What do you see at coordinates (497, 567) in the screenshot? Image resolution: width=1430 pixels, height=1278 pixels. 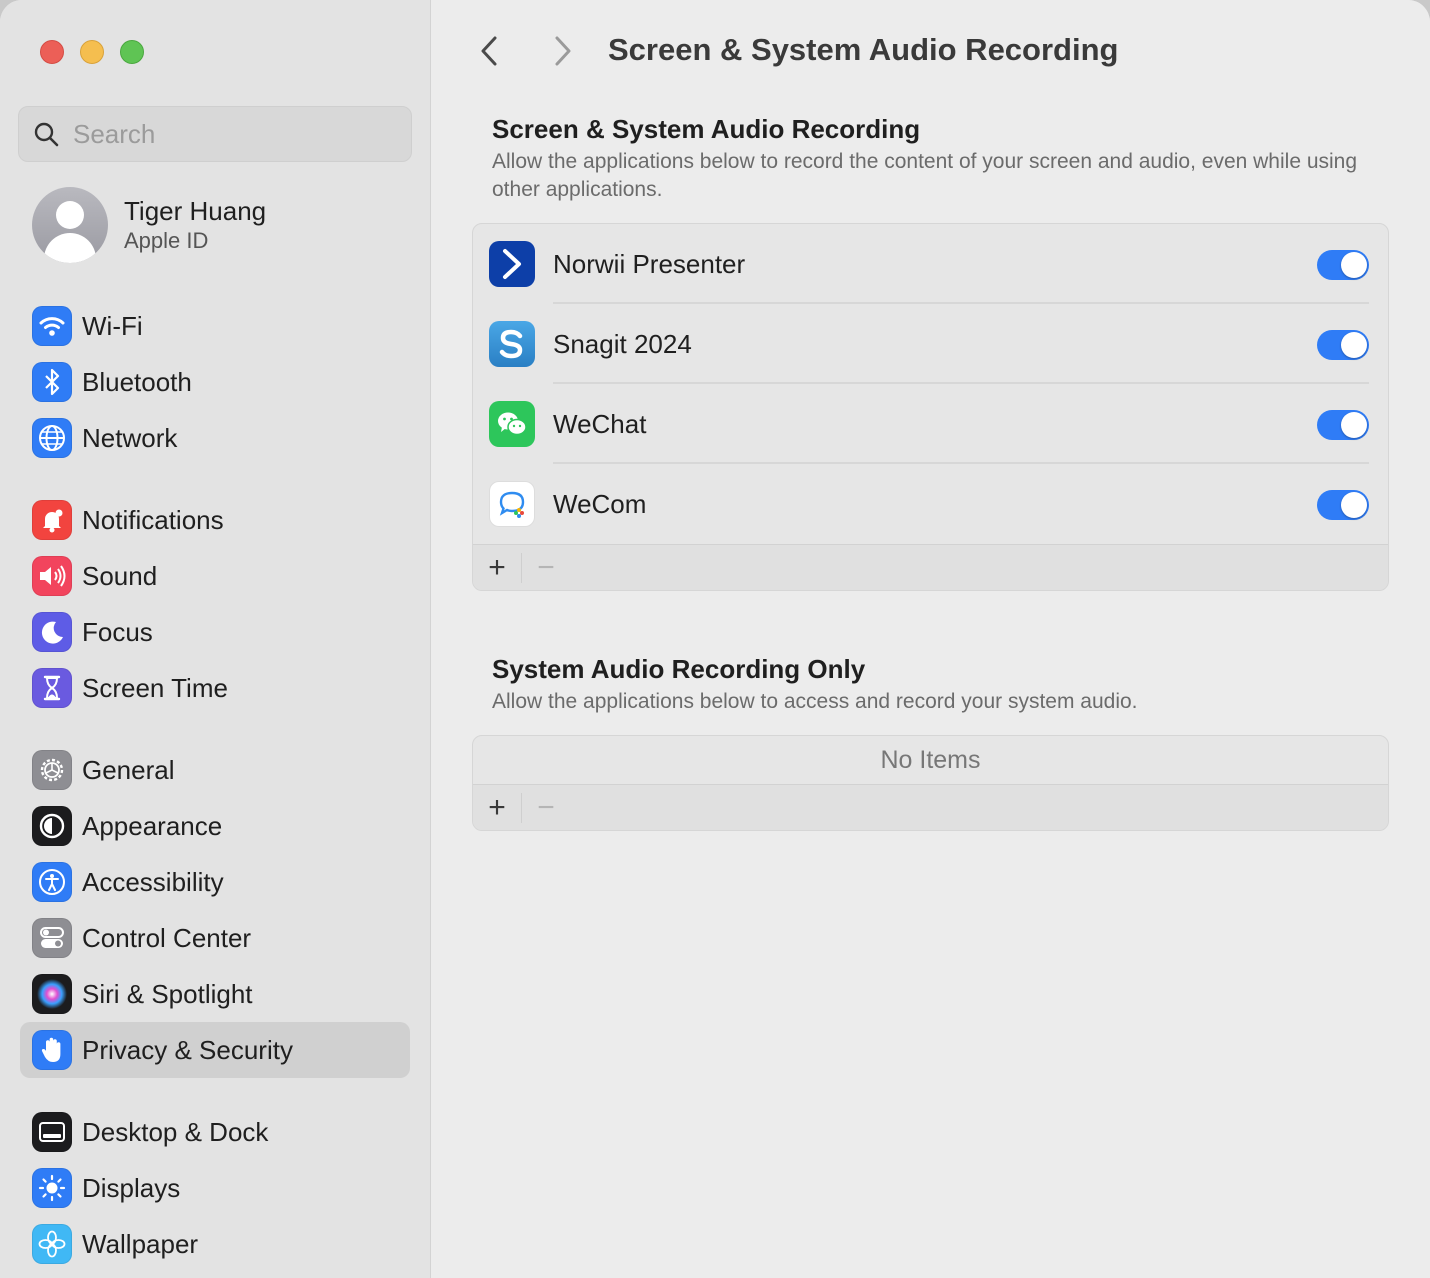 I see `add-app-button: +` at bounding box center [497, 567].